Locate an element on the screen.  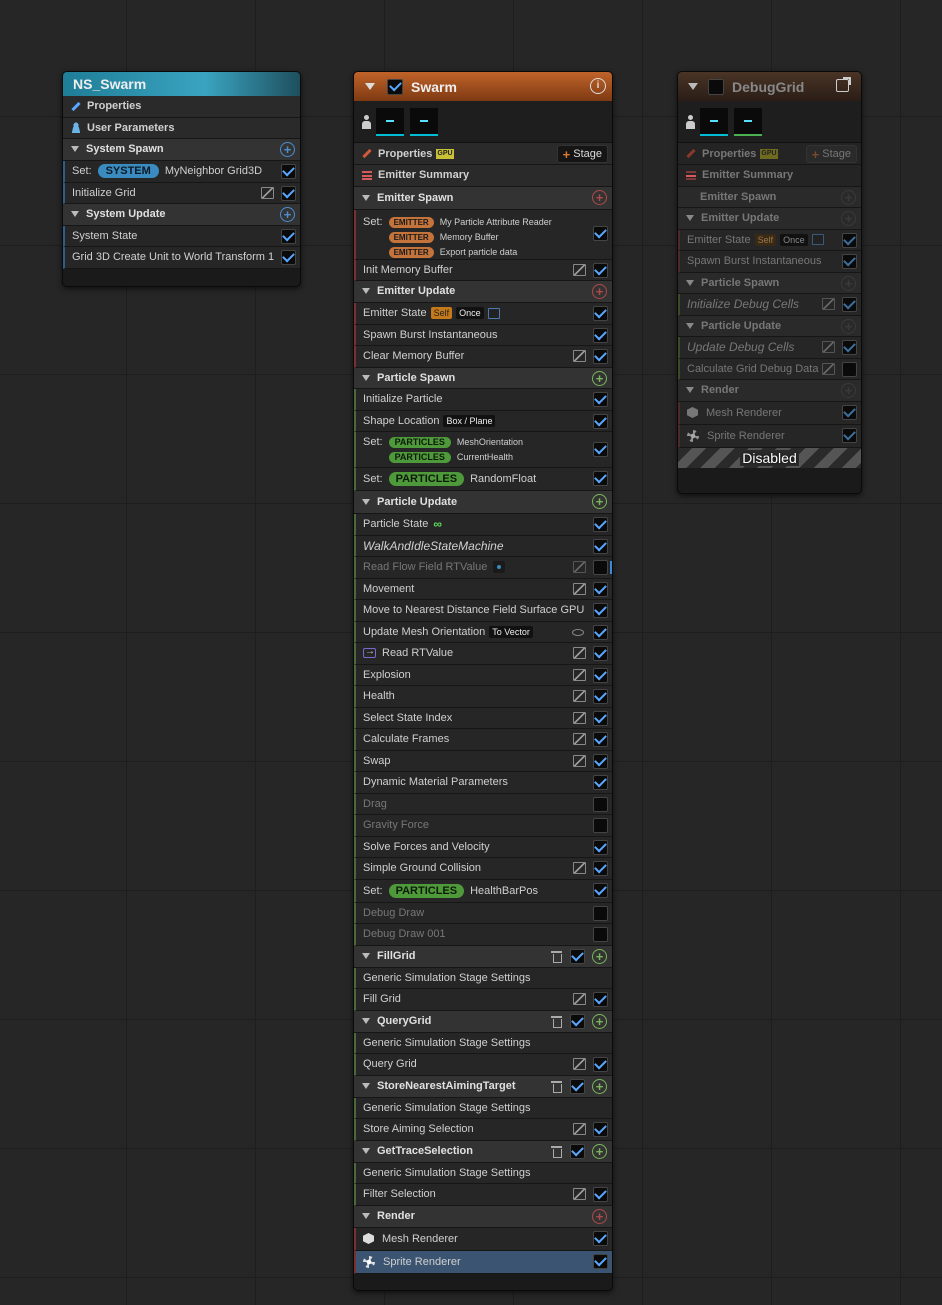
trace-selection-settings: Generic Simulation Stage Settings is located at coordinates (483, 1173).